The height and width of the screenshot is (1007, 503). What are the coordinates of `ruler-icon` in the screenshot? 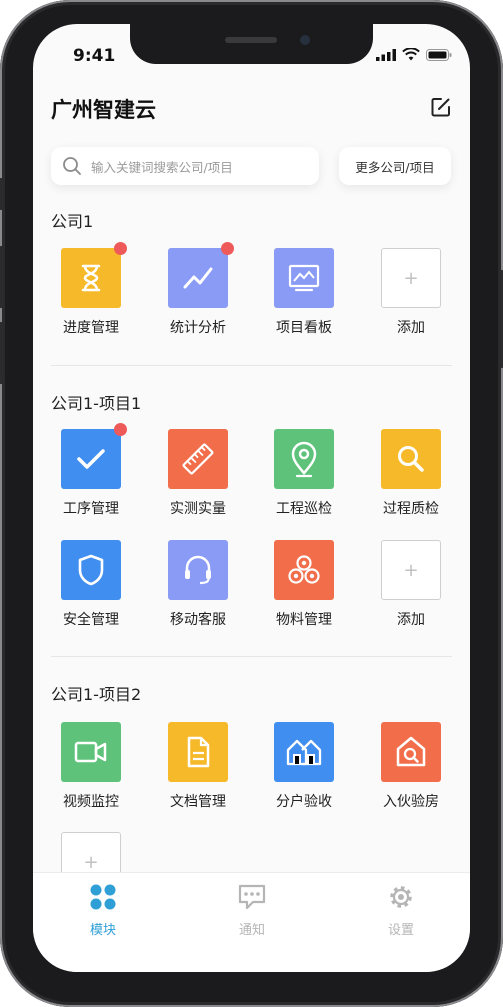 It's located at (198, 459).